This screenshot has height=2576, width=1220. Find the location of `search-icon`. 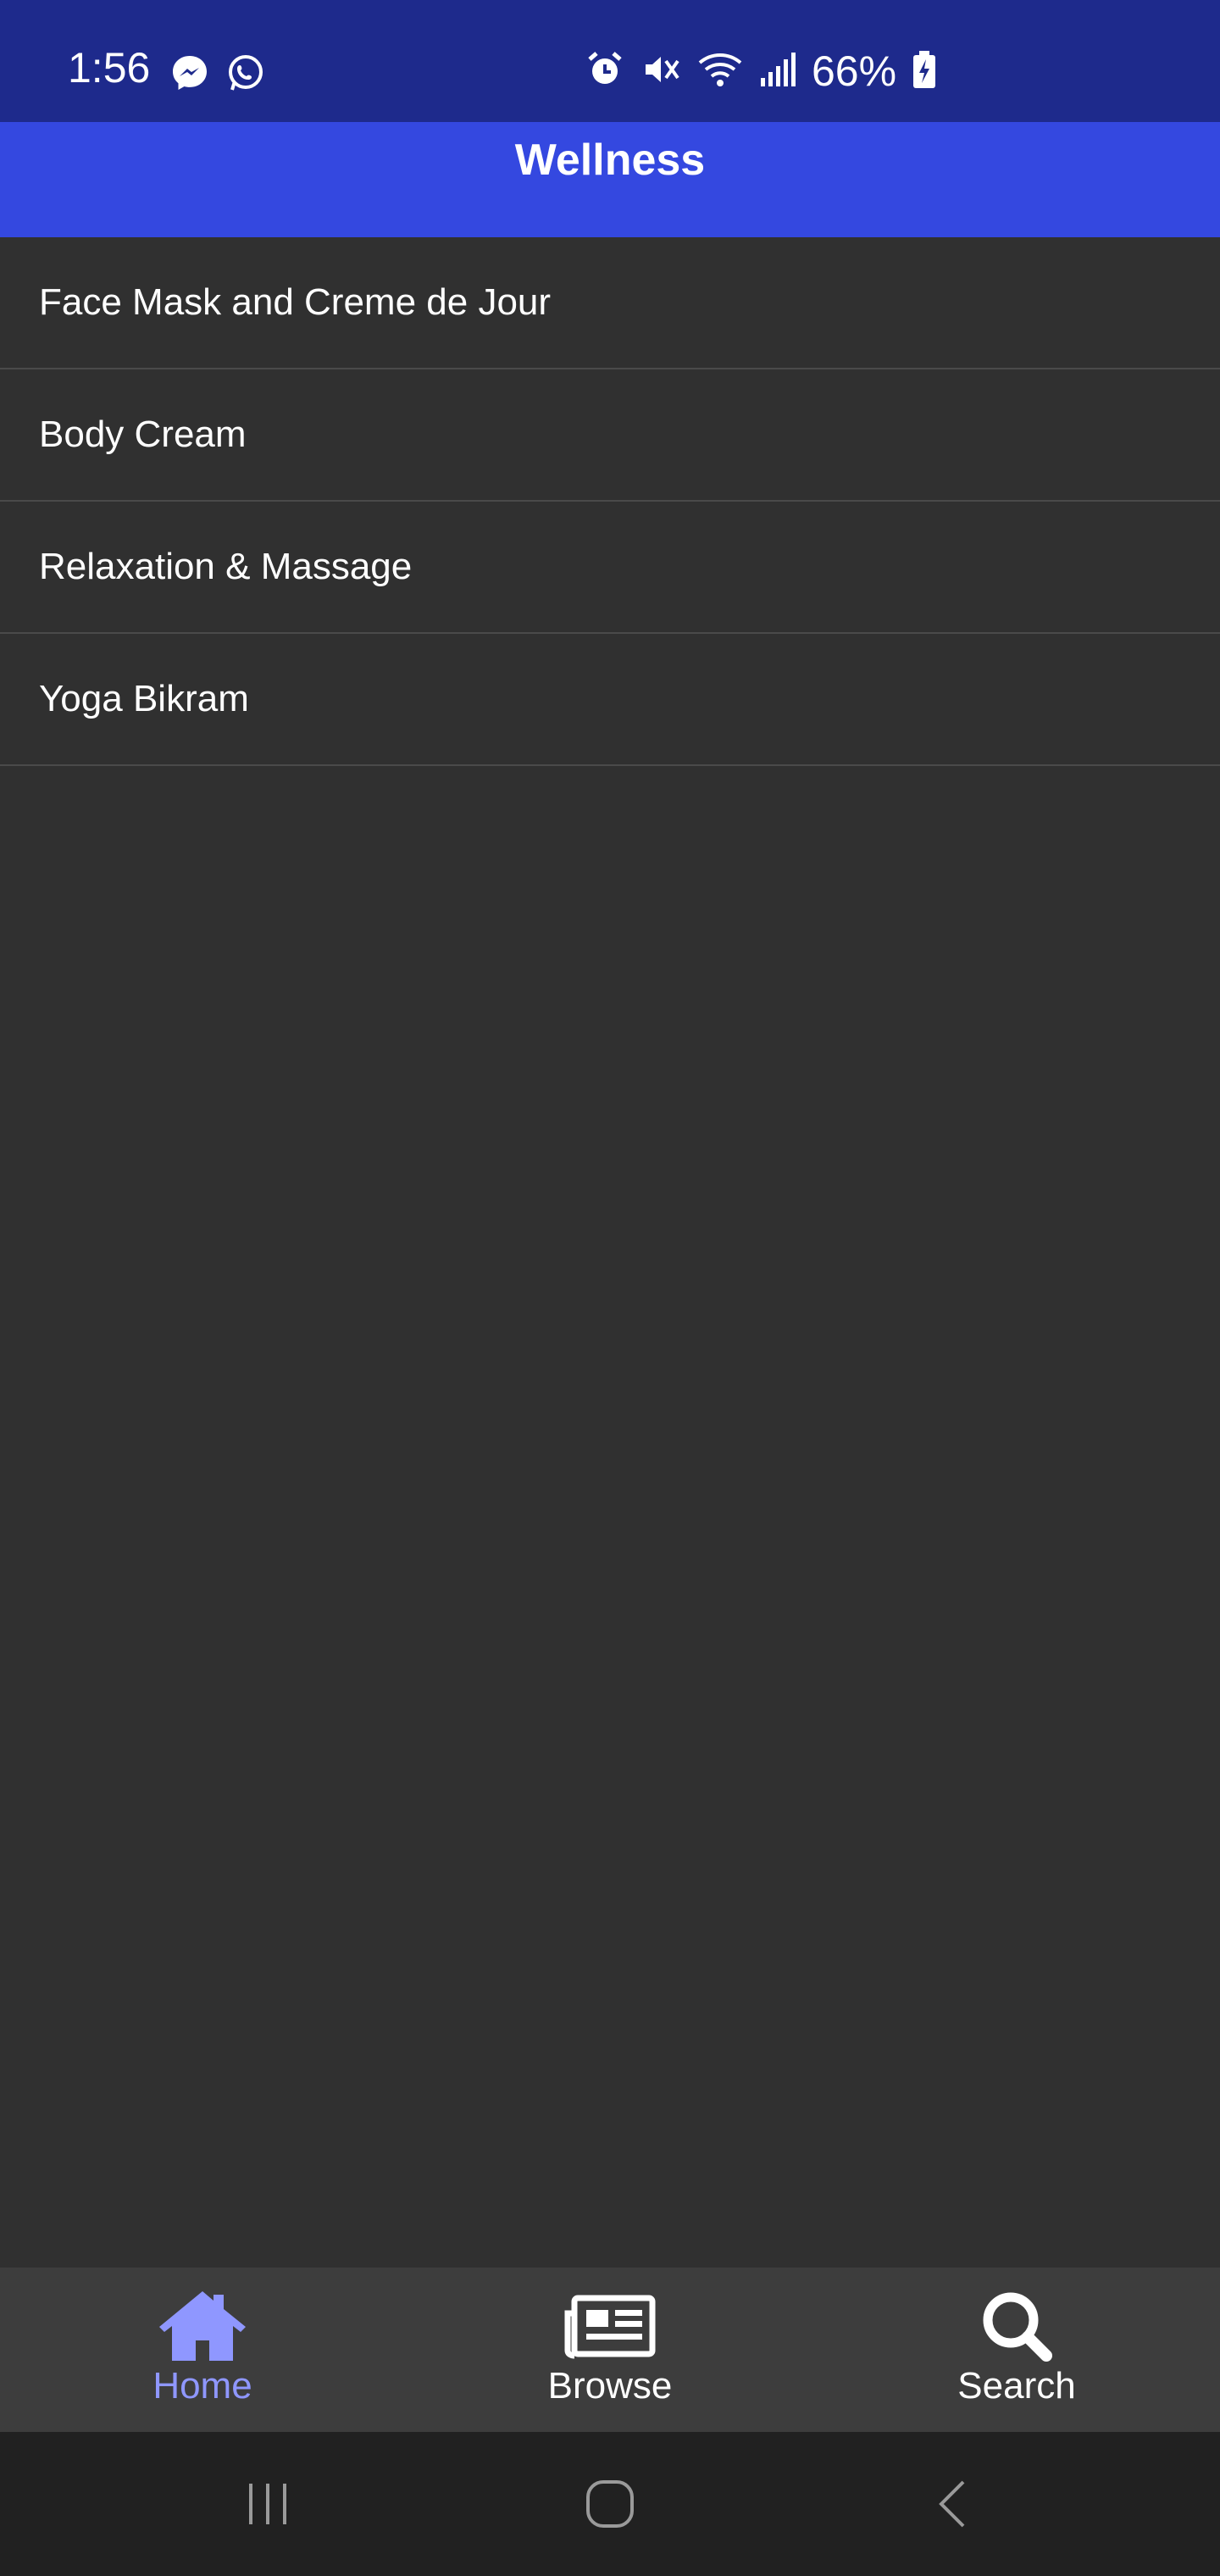

search-icon is located at coordinates (1017, 2326).